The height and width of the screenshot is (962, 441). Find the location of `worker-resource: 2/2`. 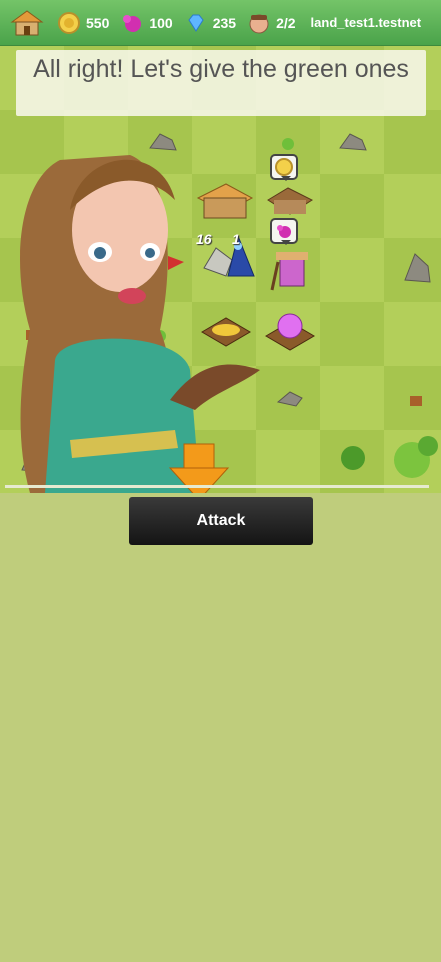

worker-resource: 2/2 is located at coordinates (272, 23).